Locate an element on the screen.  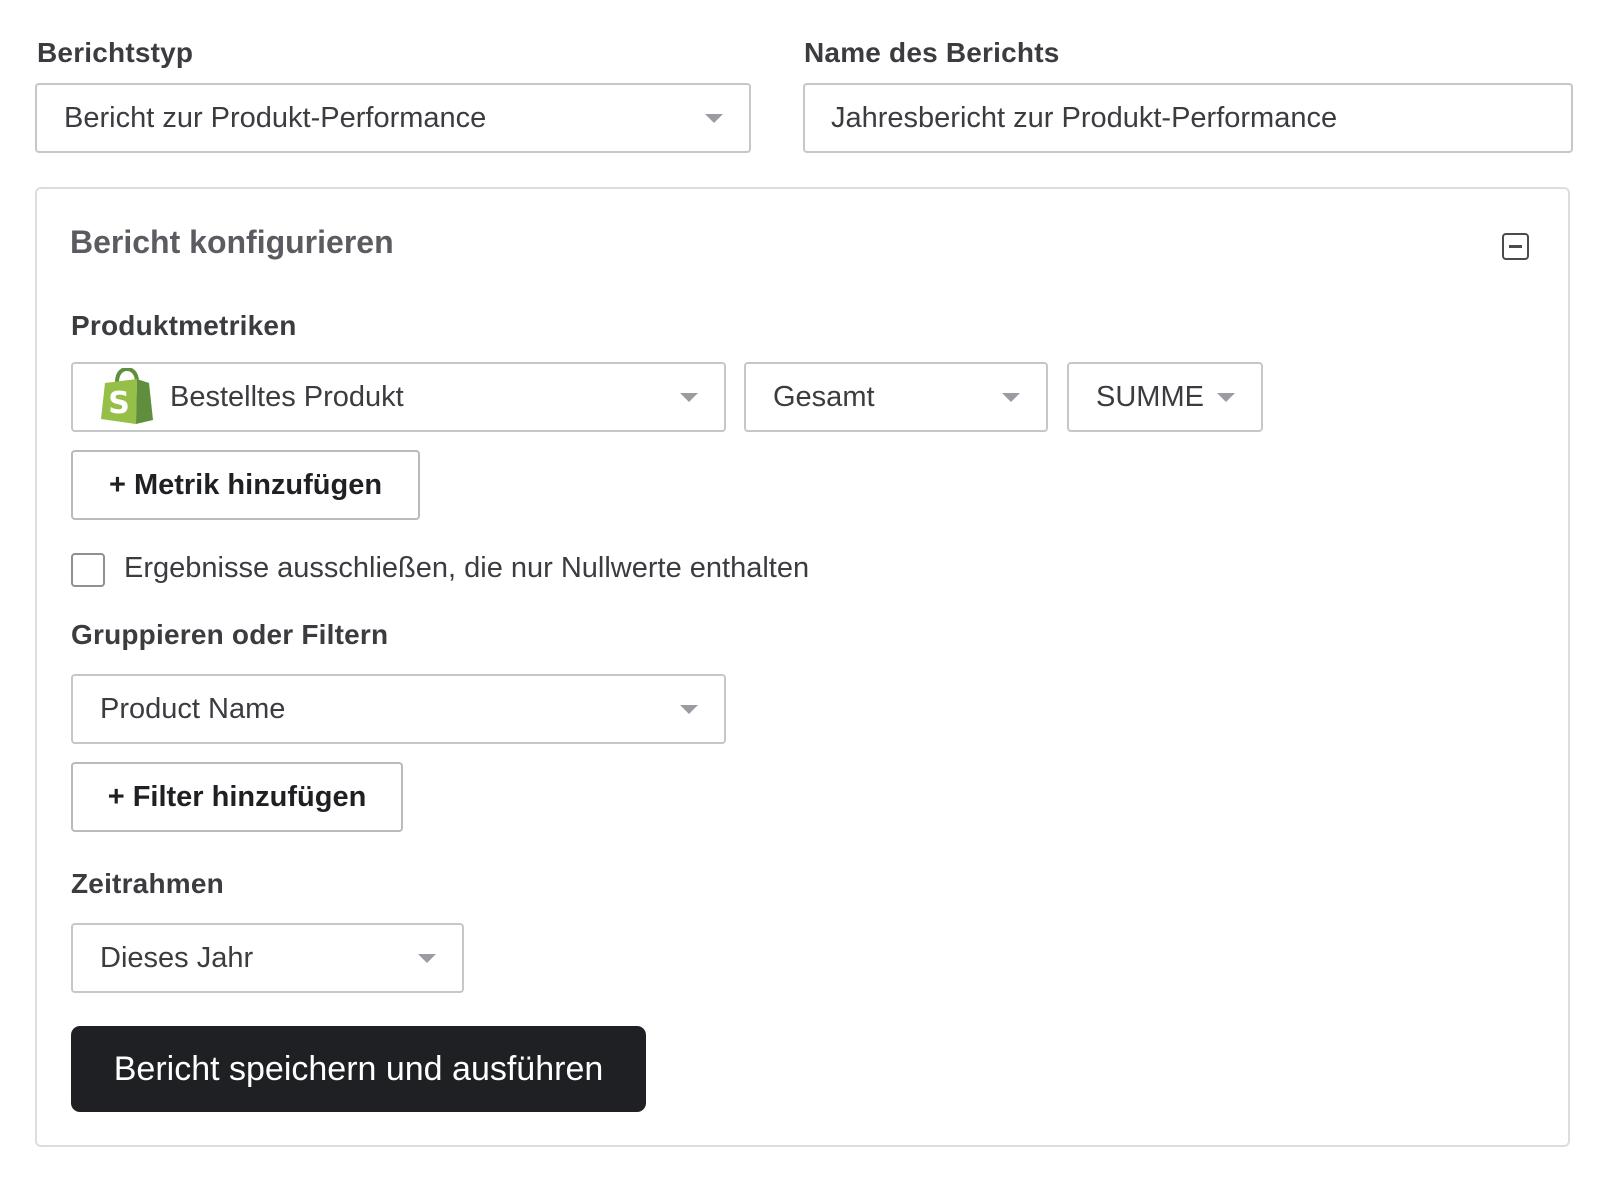
collapse-minus-icon is located at coordinates (1515, 246).